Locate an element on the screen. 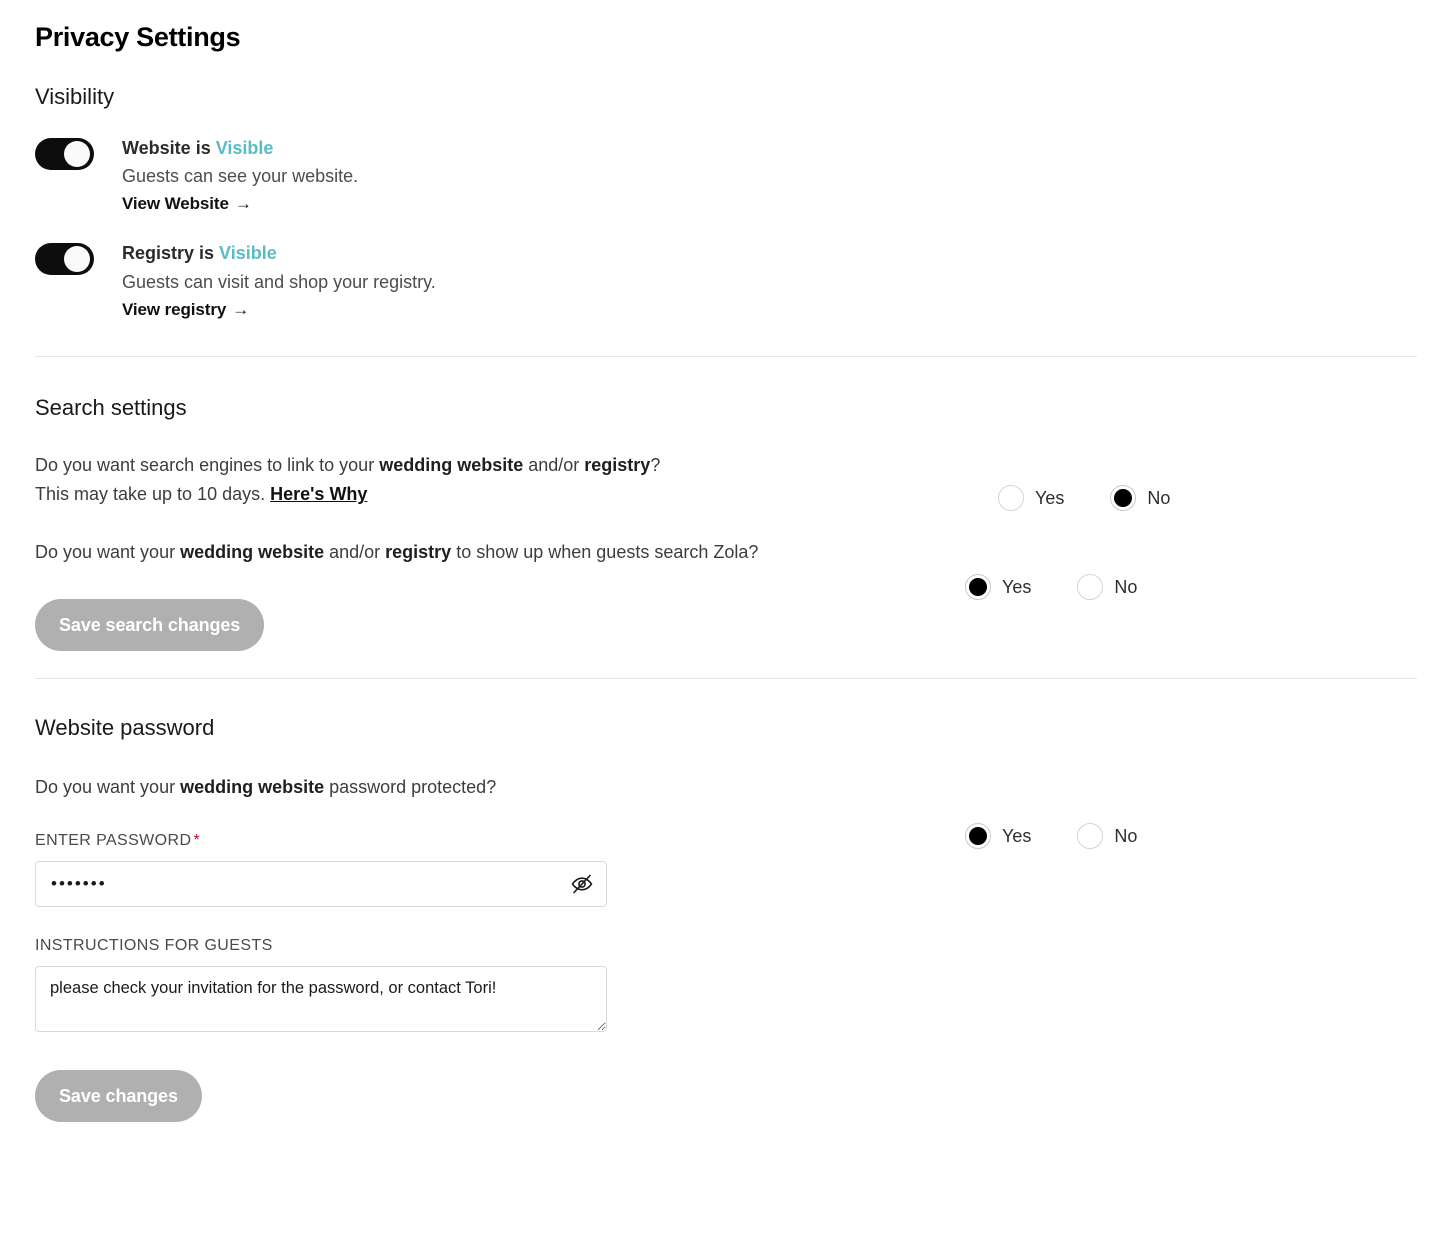  pw-q-seg-c: password protected? is located at coordinates (410, 787).